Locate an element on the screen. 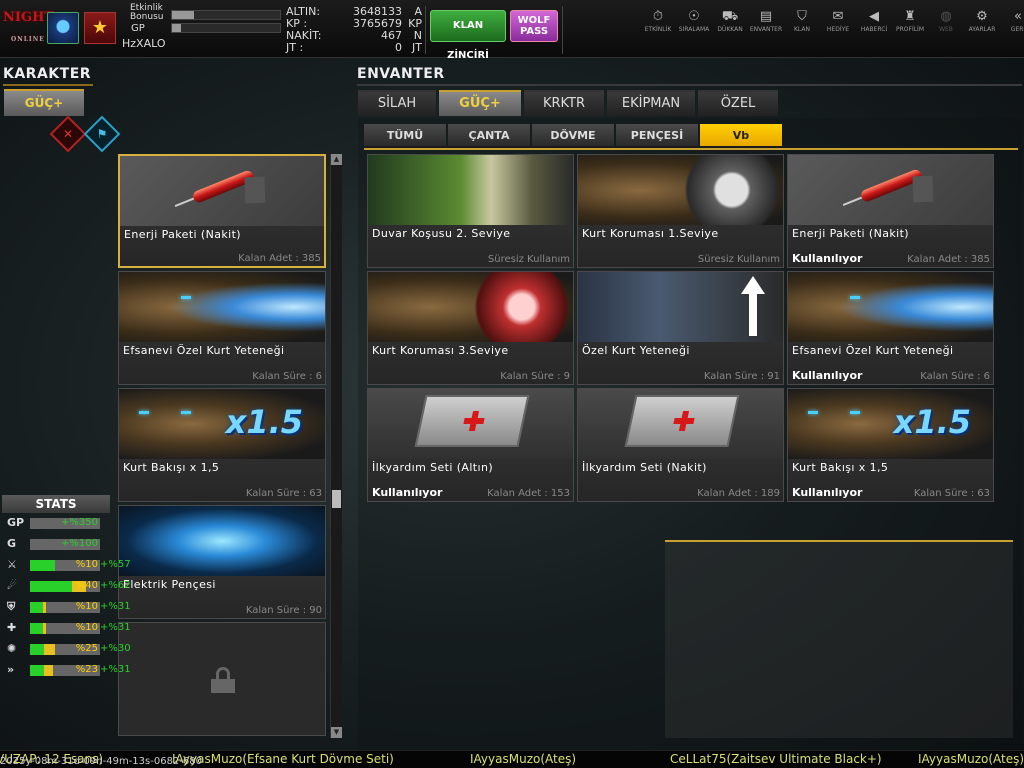  item-preview-panel is located at coordinates (839, 639).